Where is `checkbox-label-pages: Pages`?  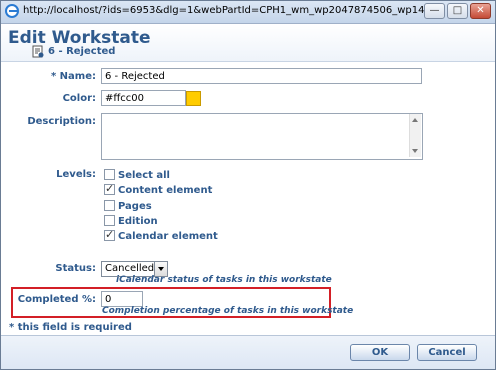
checkbox-label-pages: Pages is located at coordinates (135, 206).